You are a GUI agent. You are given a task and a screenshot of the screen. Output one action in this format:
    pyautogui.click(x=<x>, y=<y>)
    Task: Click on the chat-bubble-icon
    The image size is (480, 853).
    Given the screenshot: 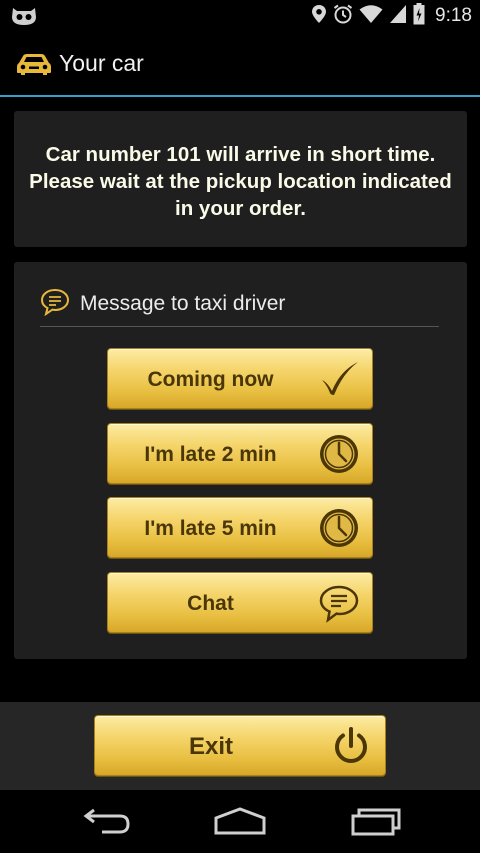 What is the action you would take?
    pyautogui.click(x=339, y=603)
    